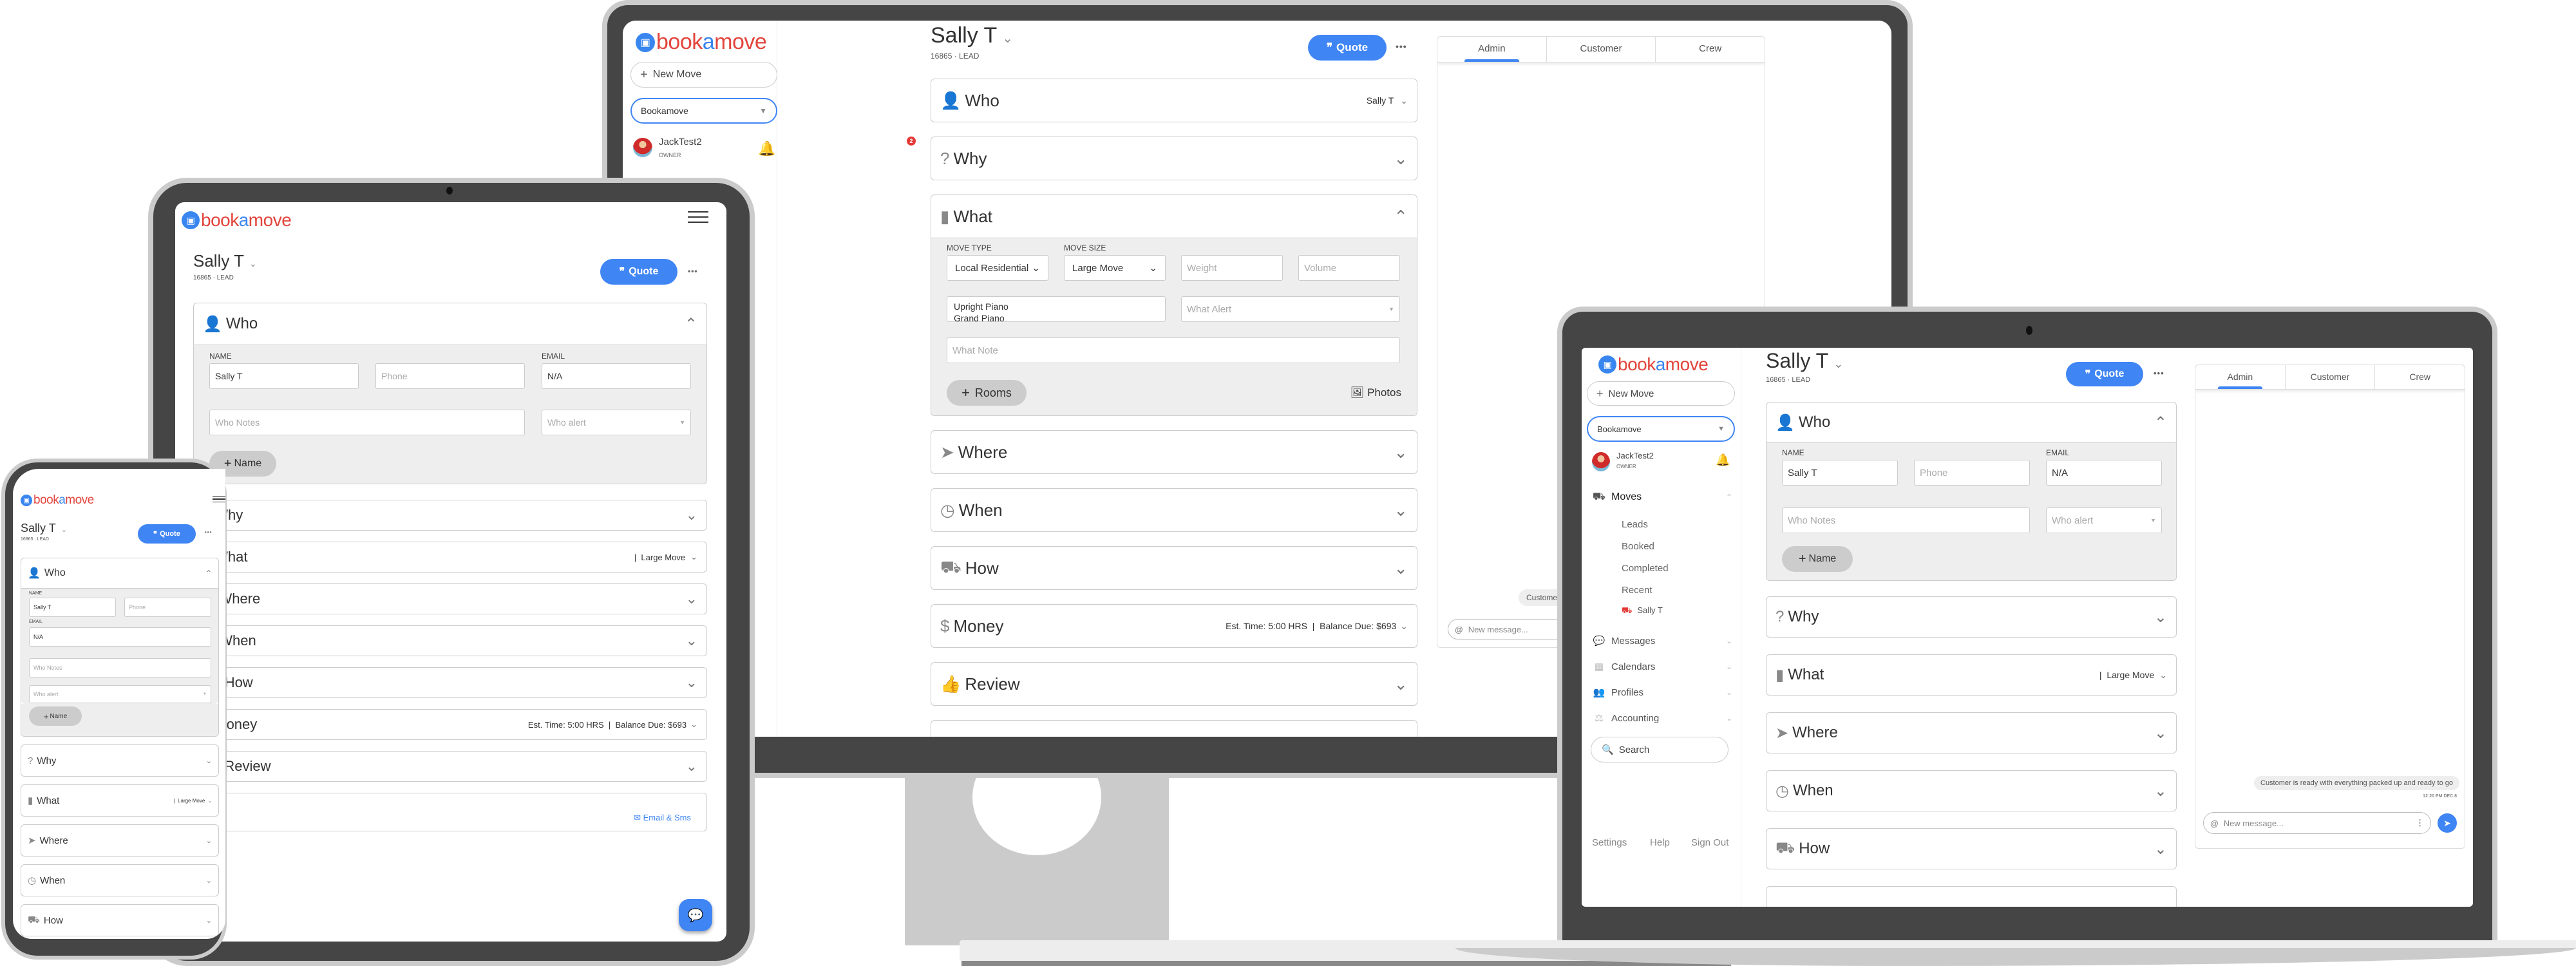  I want to click on sign-out-link: Sign Out, so click(1709, 843).